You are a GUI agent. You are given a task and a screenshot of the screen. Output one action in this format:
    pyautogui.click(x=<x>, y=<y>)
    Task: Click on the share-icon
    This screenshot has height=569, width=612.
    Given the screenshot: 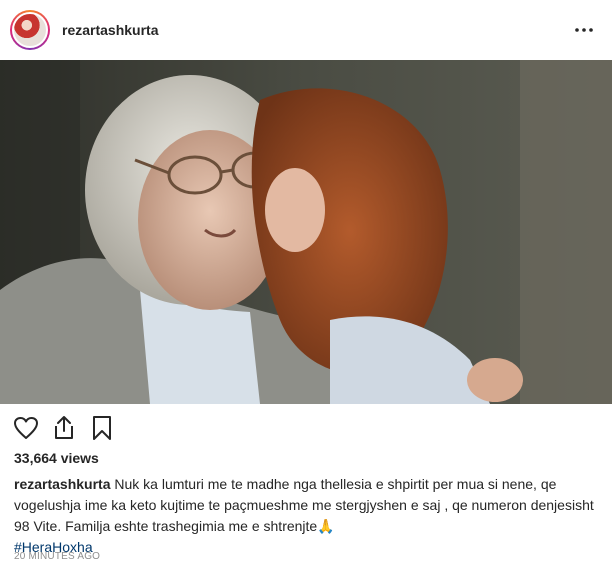 What is the action you would take?
    pyautogui.click(x=64, y=428)
    